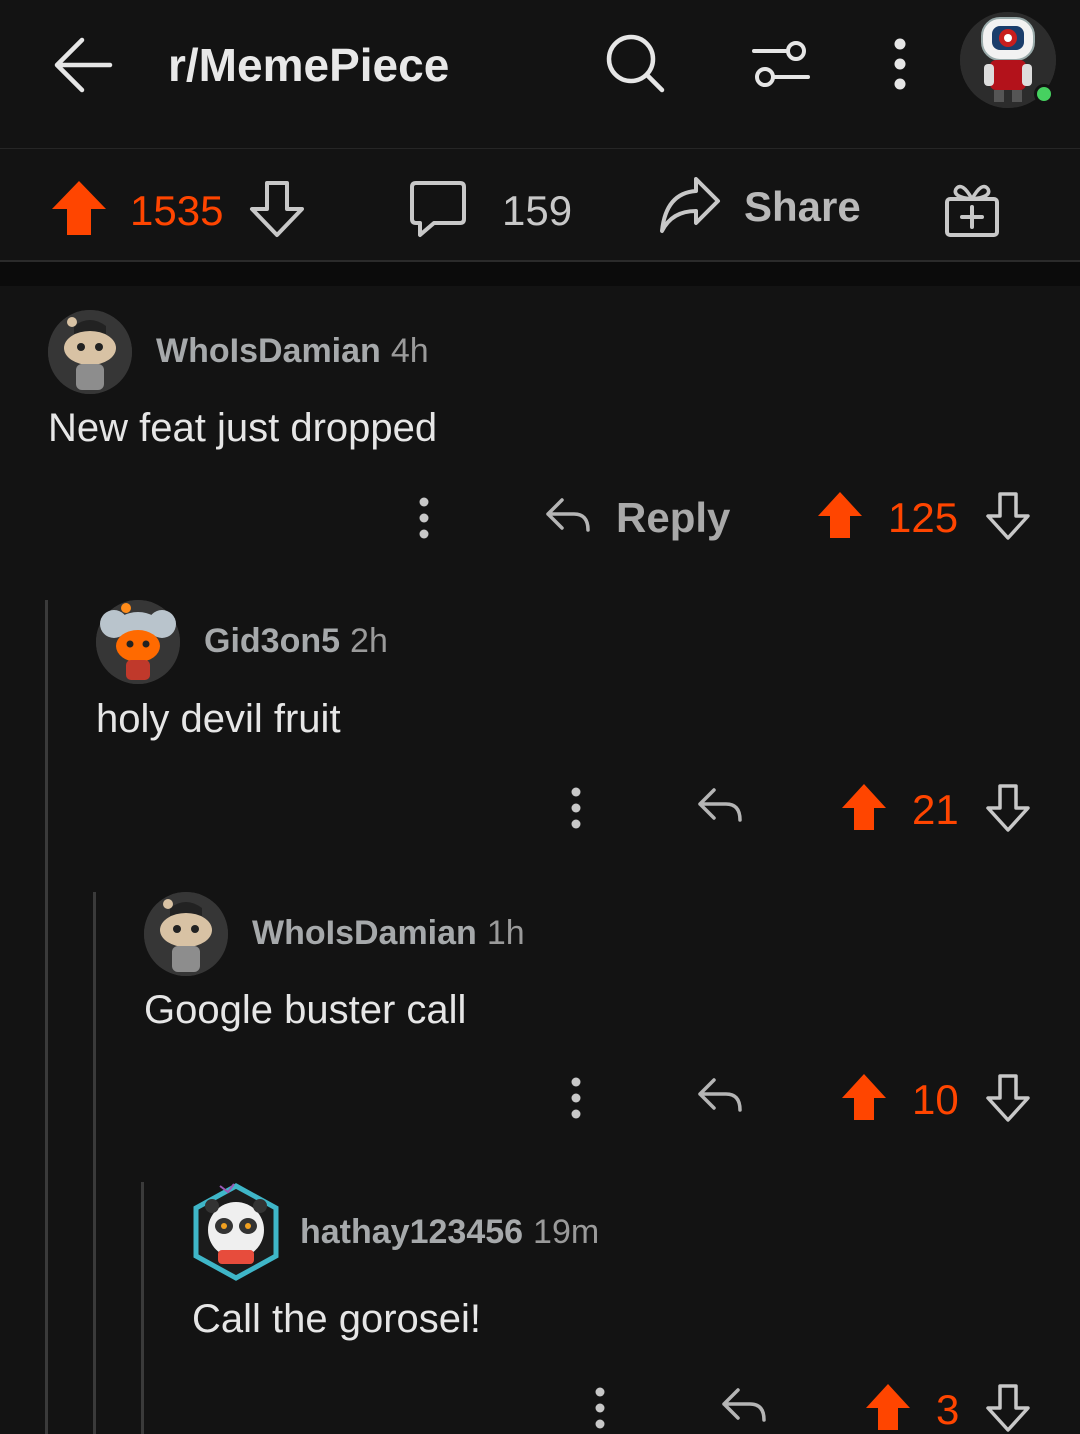  What do you see at coordinates (438, 209) in the screenshot?
I see `comment-icon` at bounding box center [438, 209].